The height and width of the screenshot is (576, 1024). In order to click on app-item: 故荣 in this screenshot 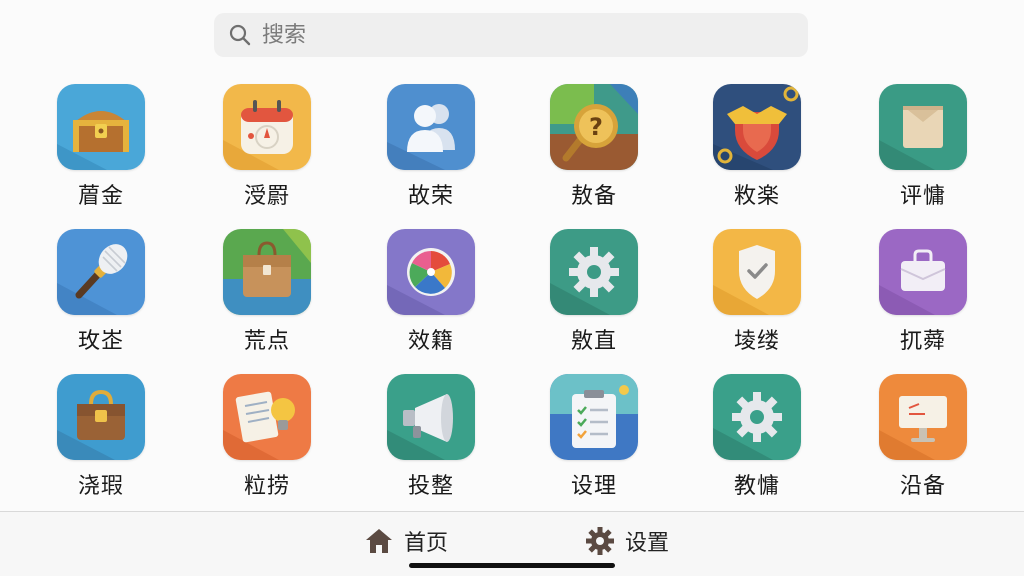, I will do `click(431, 149)`.